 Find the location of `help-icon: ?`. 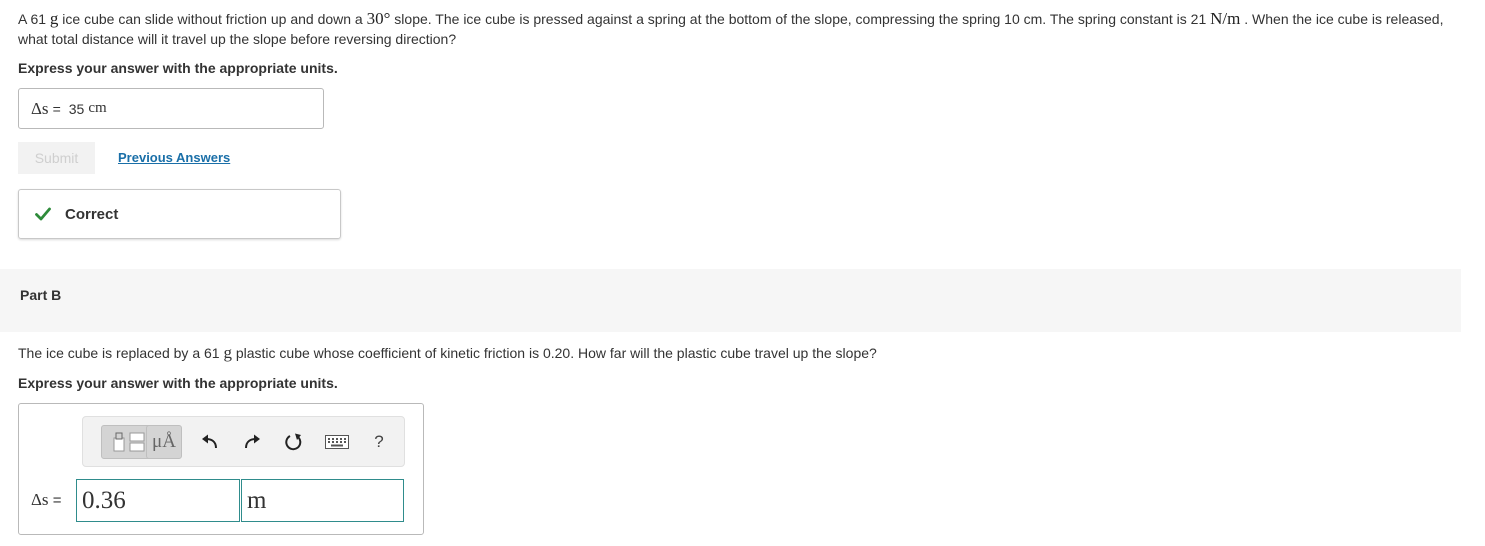

help-icon: ? is located at coordinates (379, 442).